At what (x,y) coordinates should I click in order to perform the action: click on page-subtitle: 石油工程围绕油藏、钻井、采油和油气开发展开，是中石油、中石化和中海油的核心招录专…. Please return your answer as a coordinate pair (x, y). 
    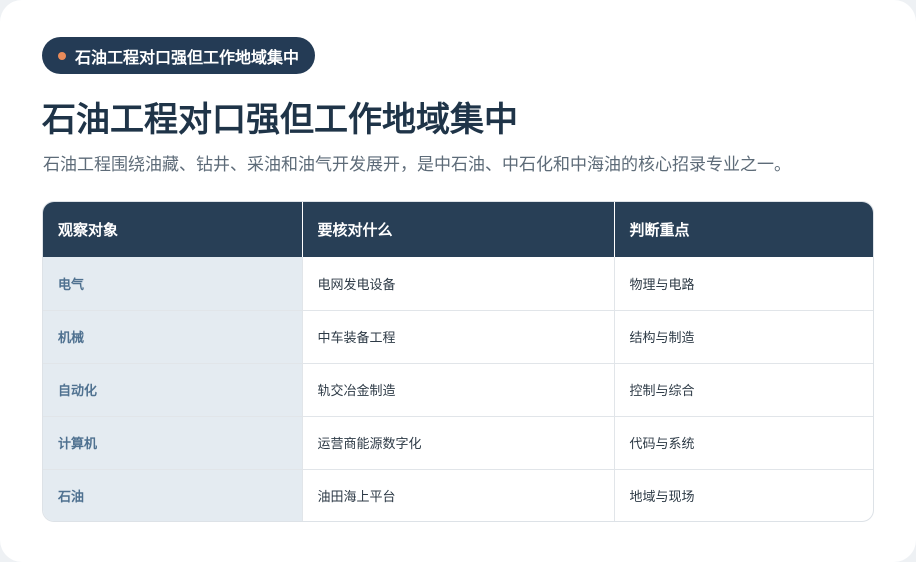
    Looking at the image, I should click on (417, 165).